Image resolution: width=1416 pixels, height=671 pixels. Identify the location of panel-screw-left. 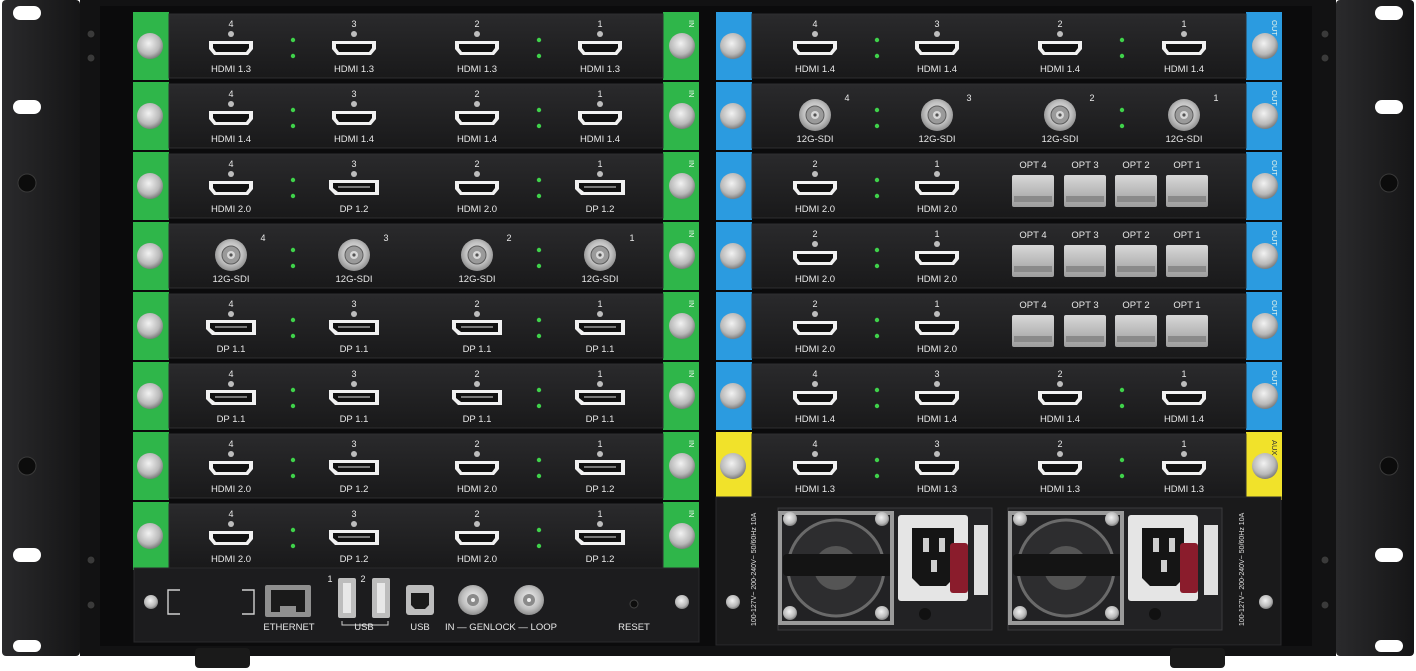
(151, 602).